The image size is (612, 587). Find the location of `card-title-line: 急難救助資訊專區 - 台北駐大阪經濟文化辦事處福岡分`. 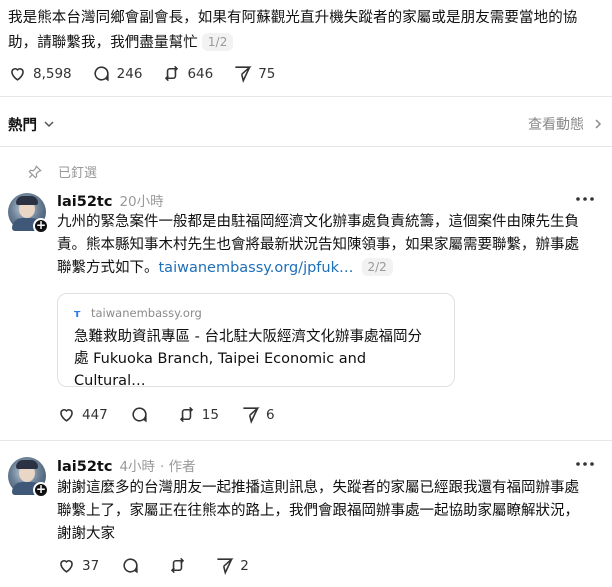

card-title-line: 急難救助資訊專區 - 台北駐大阪經濟文化辦事處福岡分 is located at coordinates (248, 337).